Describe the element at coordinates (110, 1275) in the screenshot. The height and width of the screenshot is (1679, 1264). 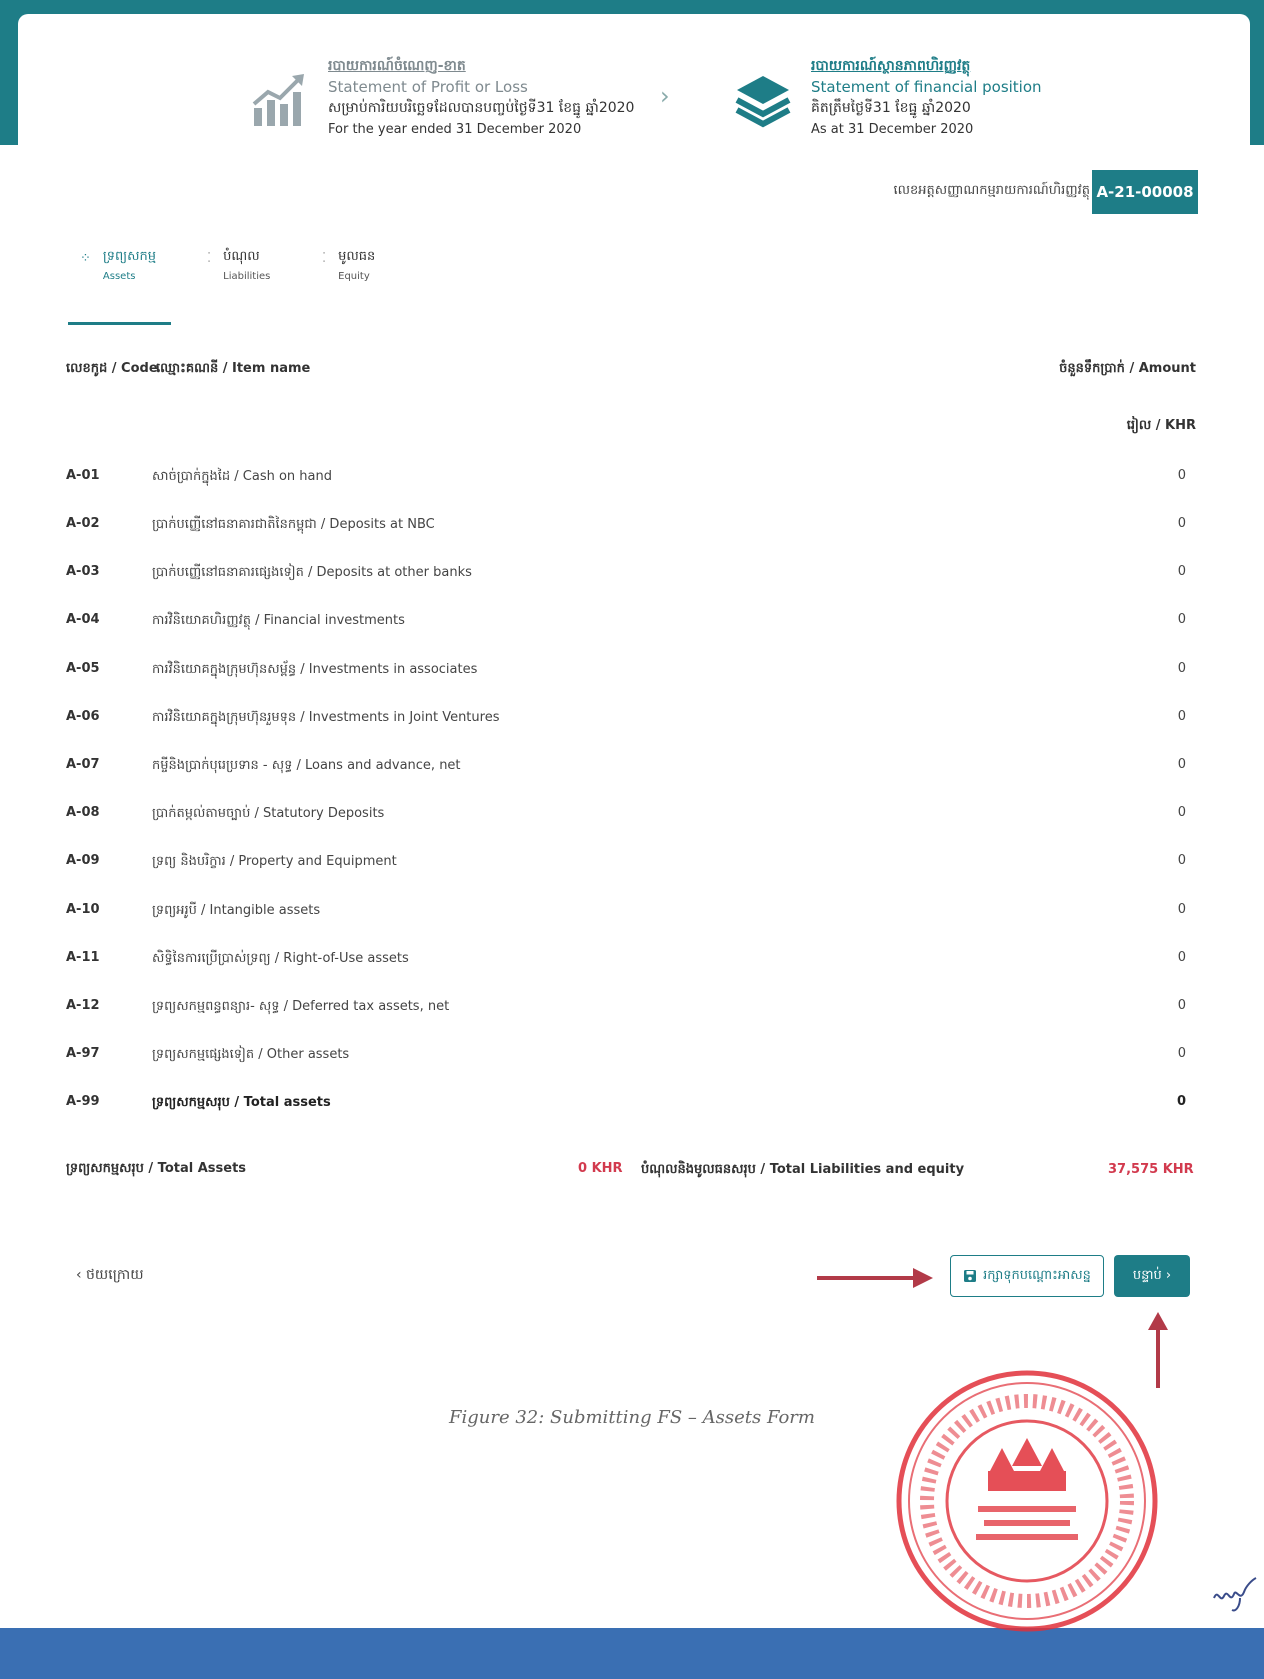
I see `back-button: ‹ ថយក្រោយ` at that location.